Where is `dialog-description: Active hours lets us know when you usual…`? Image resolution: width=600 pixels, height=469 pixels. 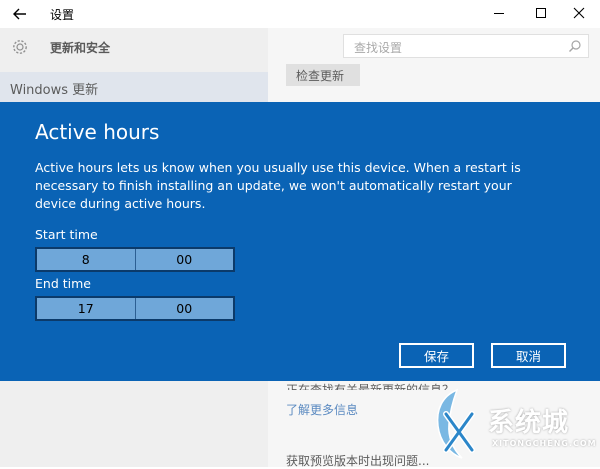
dialog-description: Active hours lets us know when you usual… is located at coordinates (278, 185).